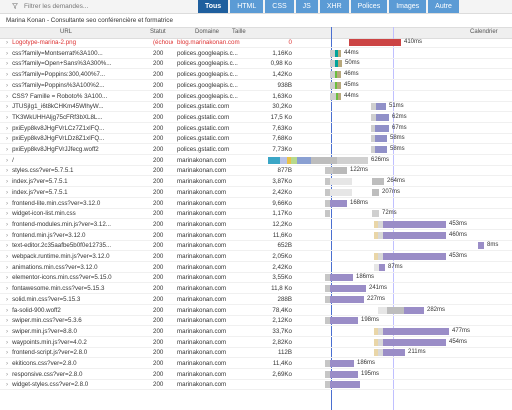 This screenshot has width=512, height=410. Describe the element at coordinates (75, 213) in the screenshot. I see `request-url: widget-icon-list.min.css` at that location.